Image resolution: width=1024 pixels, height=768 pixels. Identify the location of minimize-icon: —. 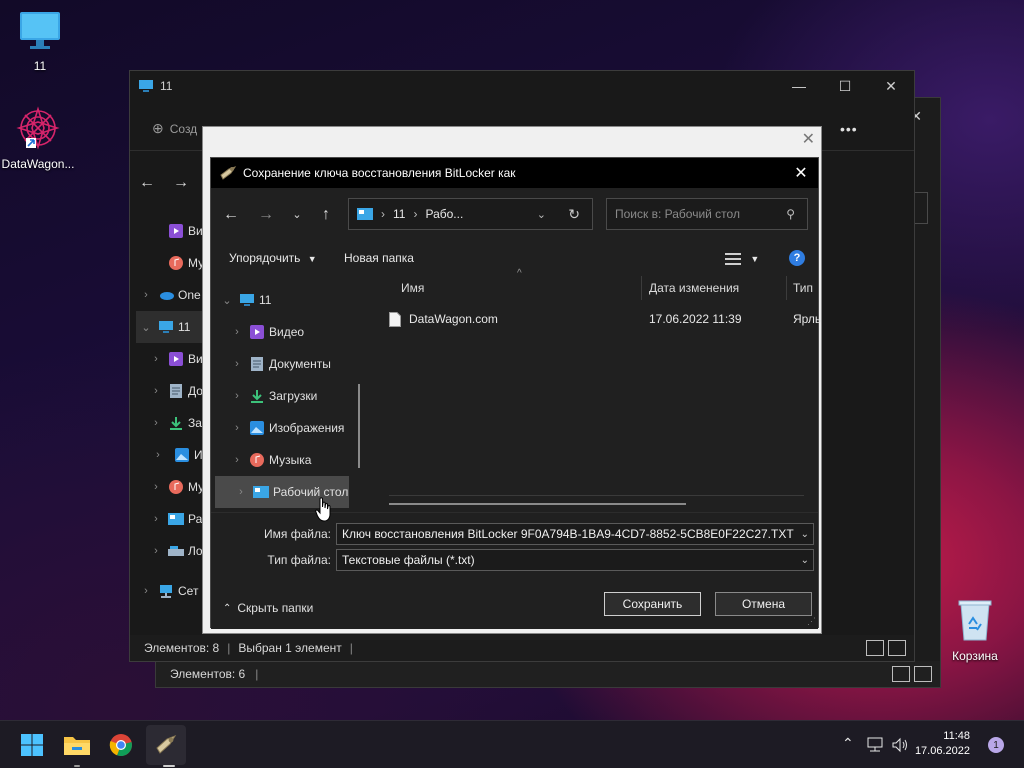
(799, 86).